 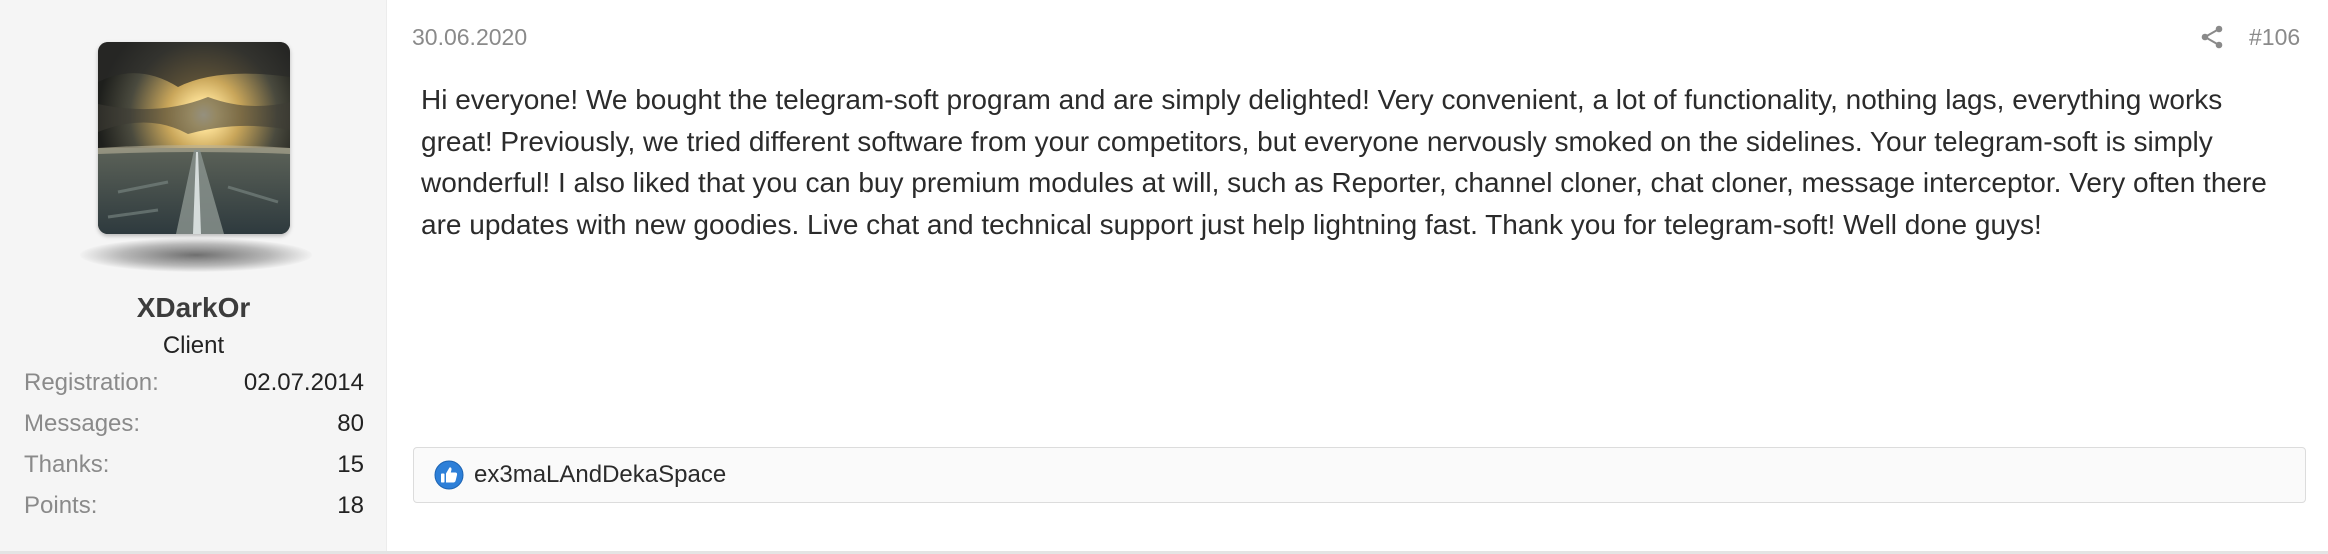 I want to click on stat-messages: Messages: 80, so click(x=194, y=429).